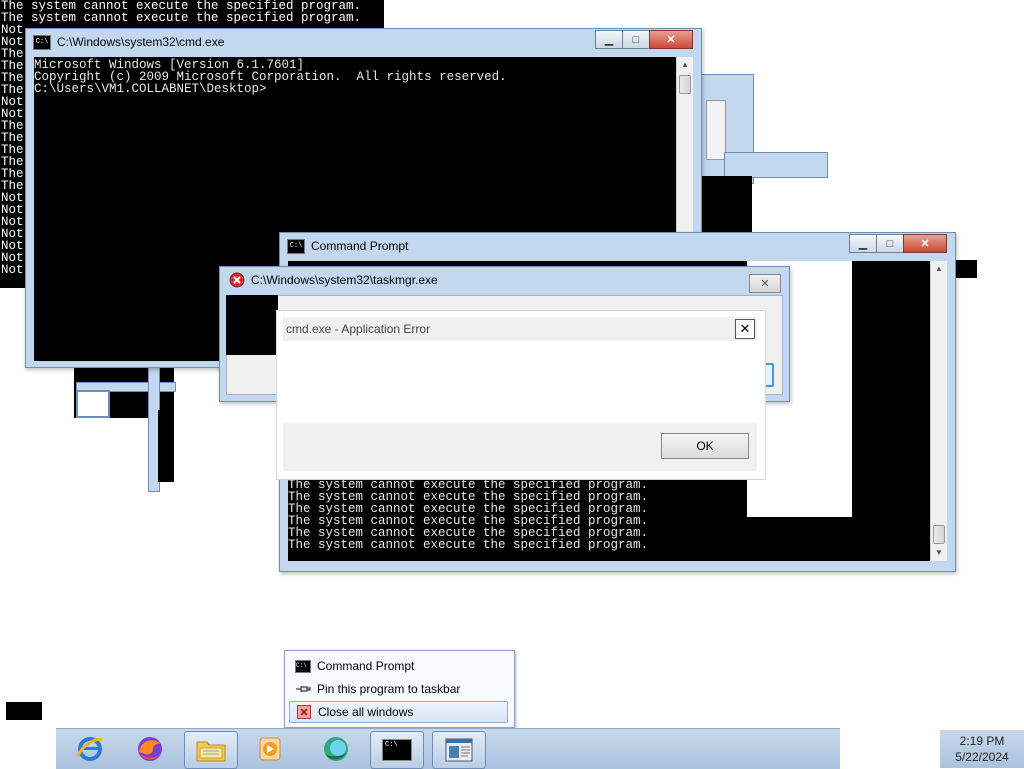 The width and height of the screenshot is (1024, 769). Describe the element at coordinates (304, 712) in the screenshot. I see `close-windows-icon` at that location.